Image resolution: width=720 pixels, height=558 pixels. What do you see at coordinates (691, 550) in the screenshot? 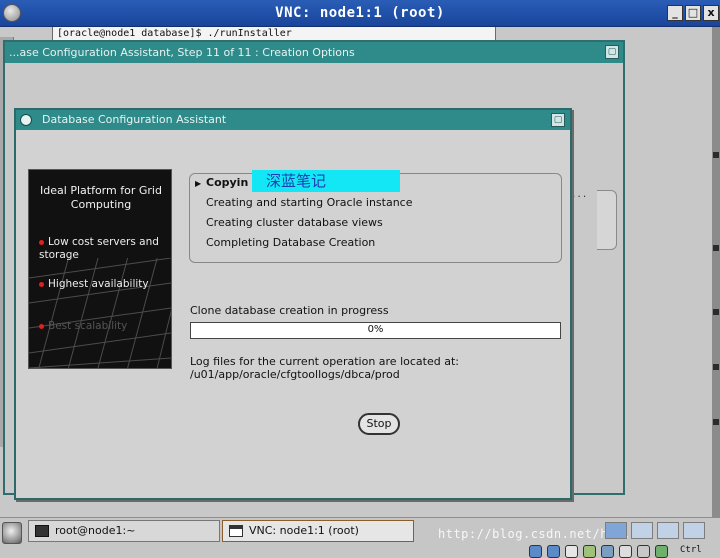
I see `ctrl-indicator: Ctrl` at bounding box center [691, 550].